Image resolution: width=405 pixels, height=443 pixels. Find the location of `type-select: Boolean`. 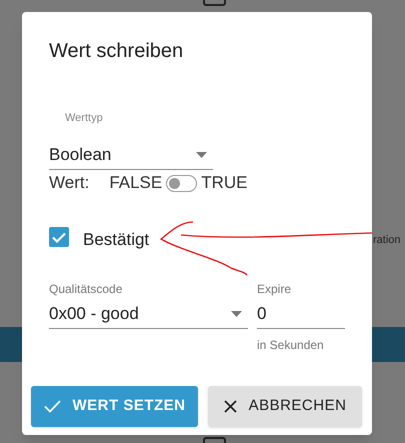

type-select: Boolean is located at coordinates (131, 155).